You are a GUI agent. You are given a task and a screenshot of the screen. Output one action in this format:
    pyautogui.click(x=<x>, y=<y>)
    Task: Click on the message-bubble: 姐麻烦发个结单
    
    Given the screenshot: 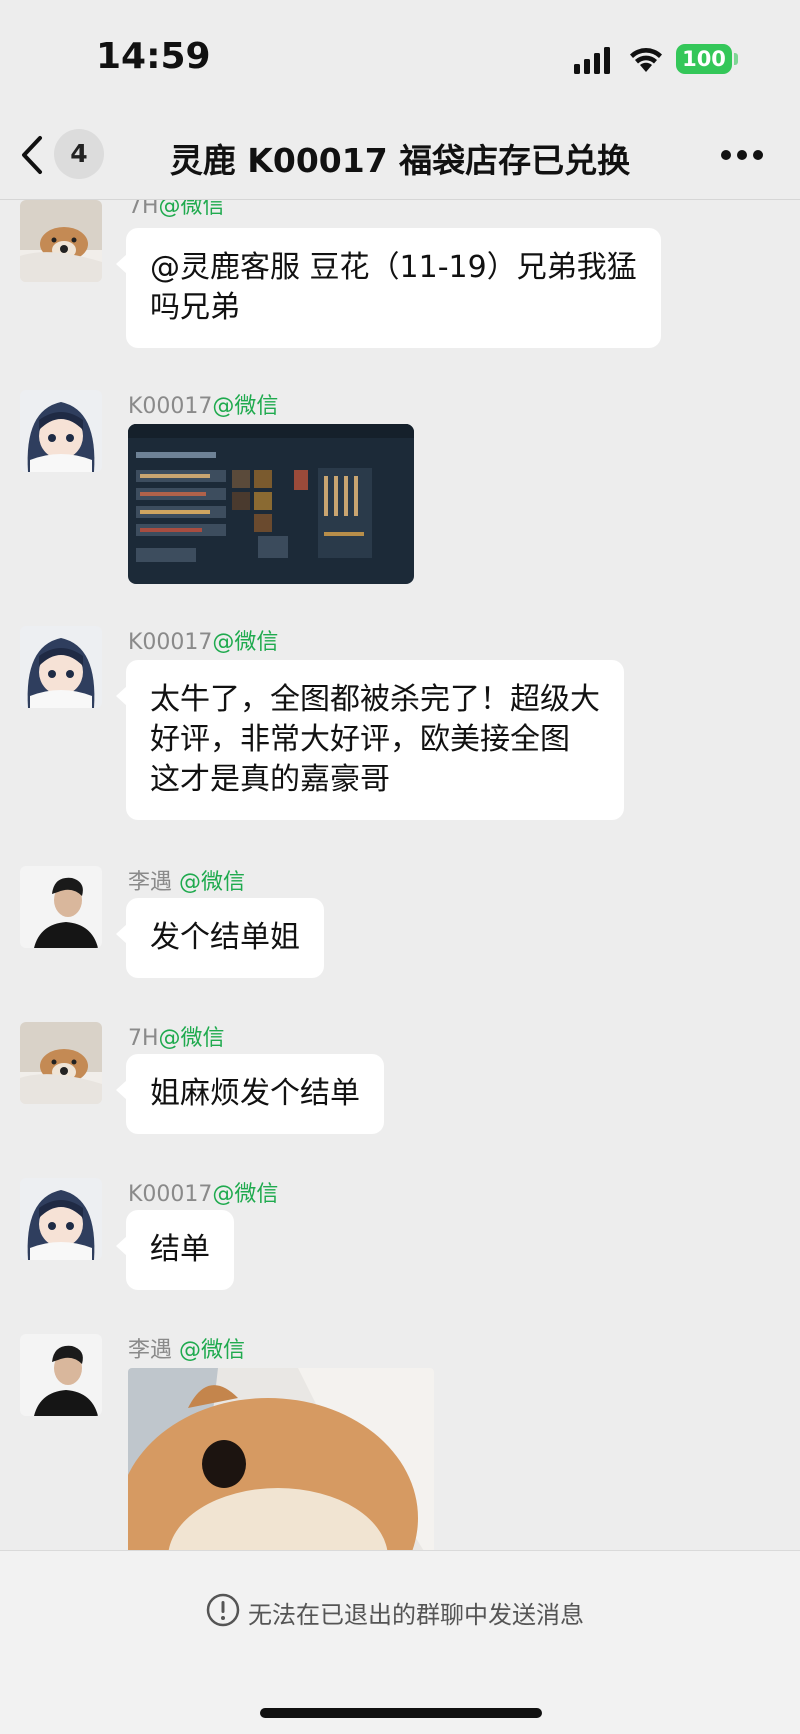 What is the action you would take?
    pyautogui.click(x=250, y=1094)
    